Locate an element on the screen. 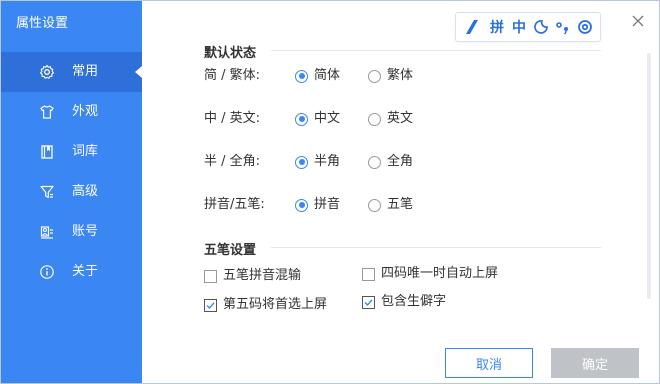 This screenshot has width=660, height=384. radio-label: 英文 is located at coordinates (400, 118).